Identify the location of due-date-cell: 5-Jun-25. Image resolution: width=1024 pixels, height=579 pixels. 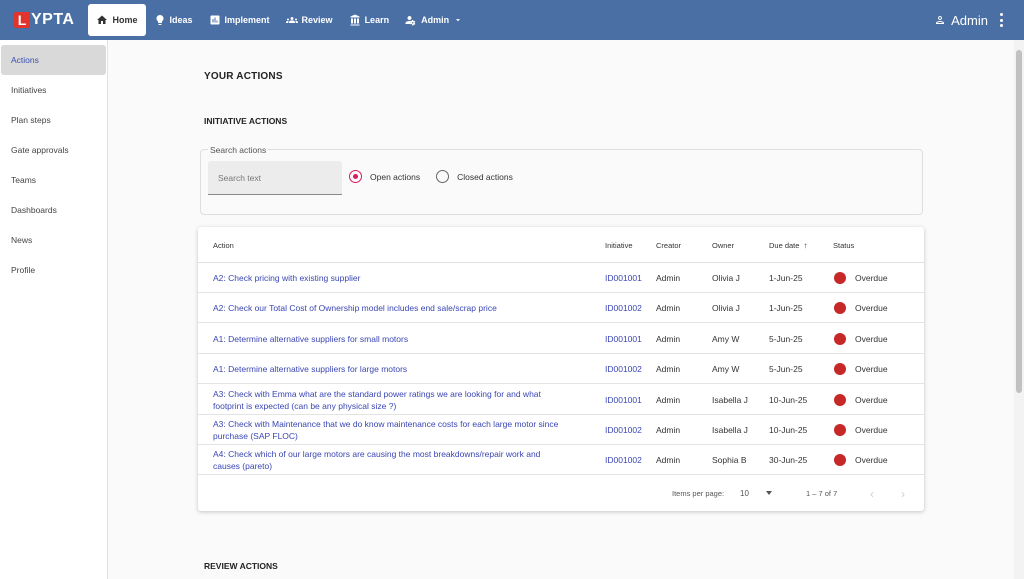
(786, 369).